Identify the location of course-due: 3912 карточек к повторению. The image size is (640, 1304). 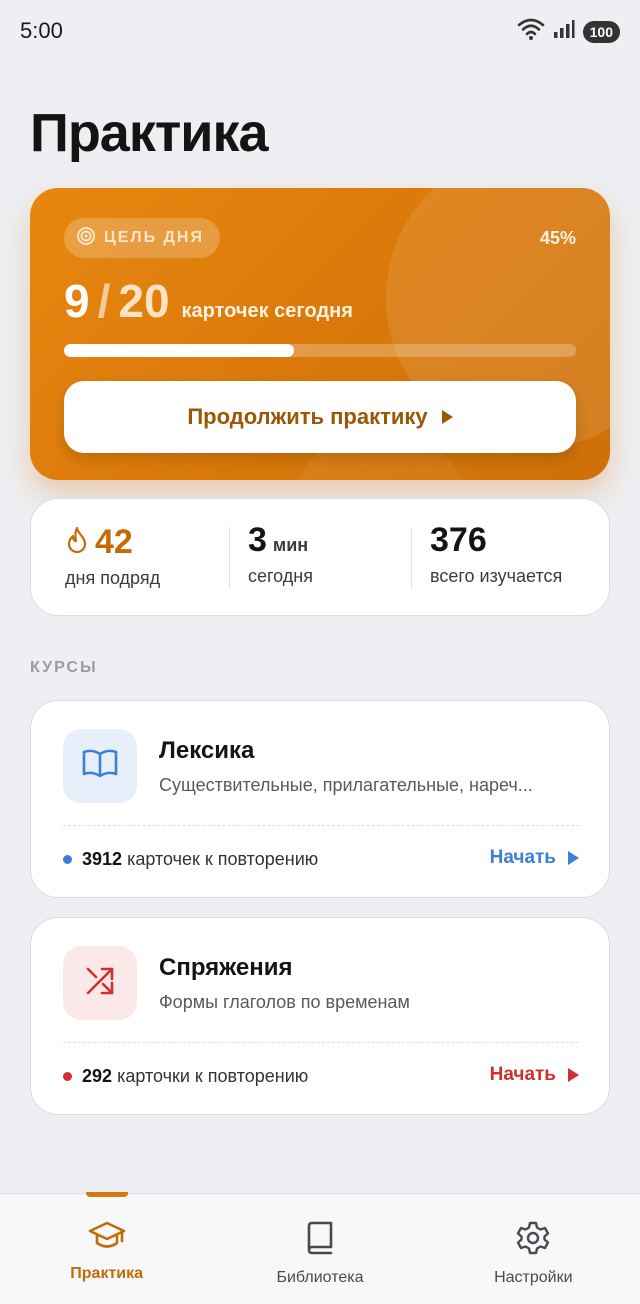
(190, 859).